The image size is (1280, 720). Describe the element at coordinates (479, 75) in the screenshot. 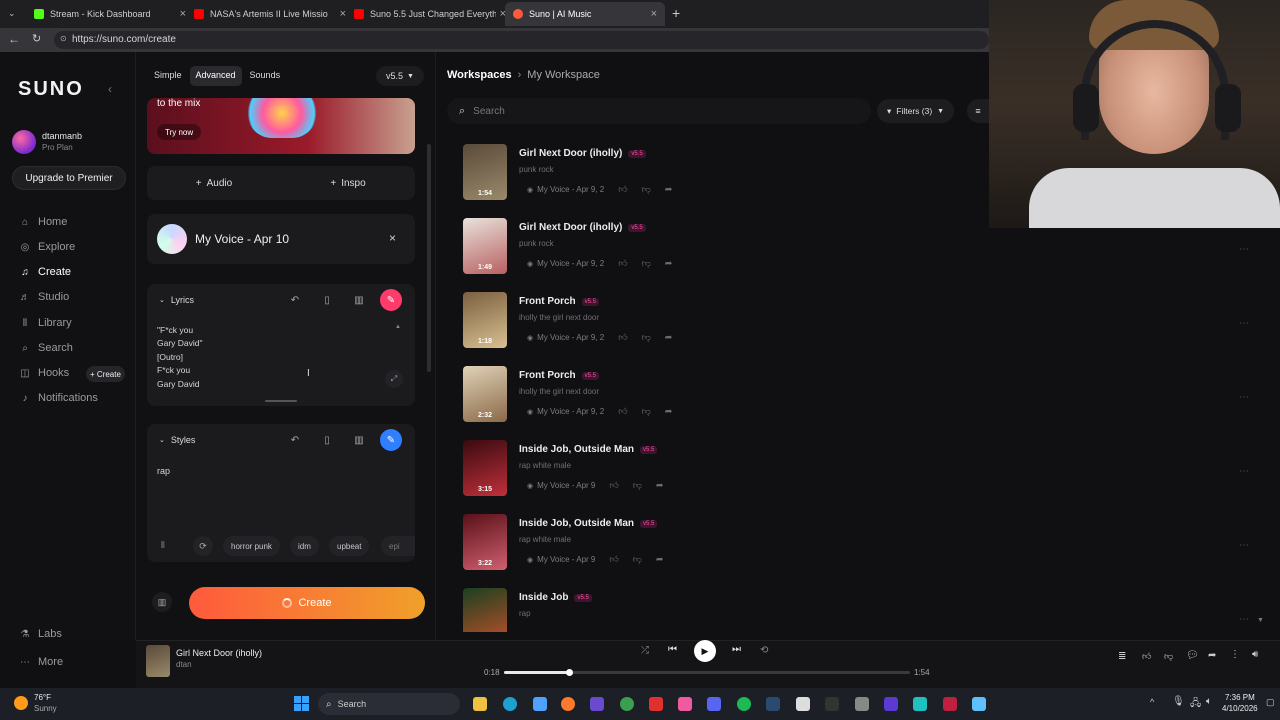

I see `breadcrumb-root: Workspaces` at that location.